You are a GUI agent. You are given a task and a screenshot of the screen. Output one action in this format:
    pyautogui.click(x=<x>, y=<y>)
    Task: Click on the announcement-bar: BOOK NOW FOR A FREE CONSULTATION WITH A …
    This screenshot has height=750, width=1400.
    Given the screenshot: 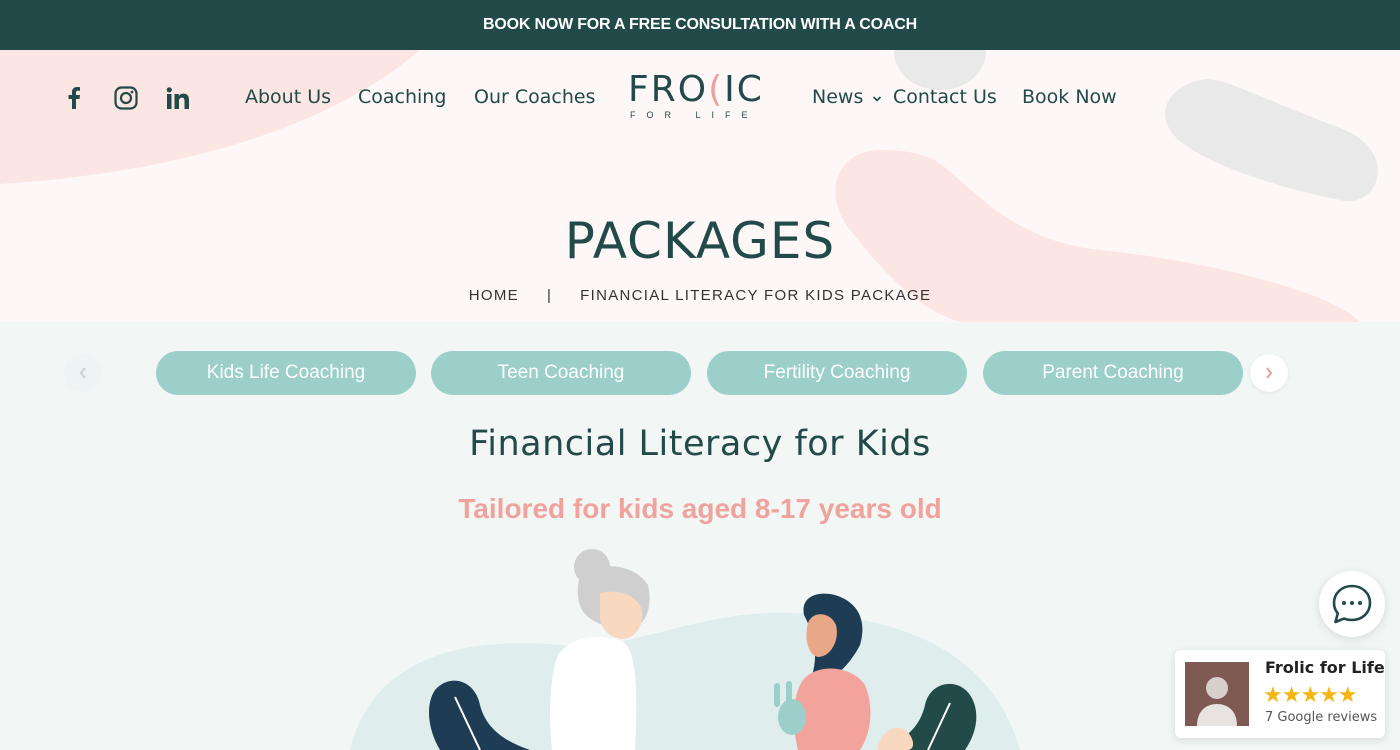 What is the action you would take?
    pyautogui.click(x=700, y=25)
    